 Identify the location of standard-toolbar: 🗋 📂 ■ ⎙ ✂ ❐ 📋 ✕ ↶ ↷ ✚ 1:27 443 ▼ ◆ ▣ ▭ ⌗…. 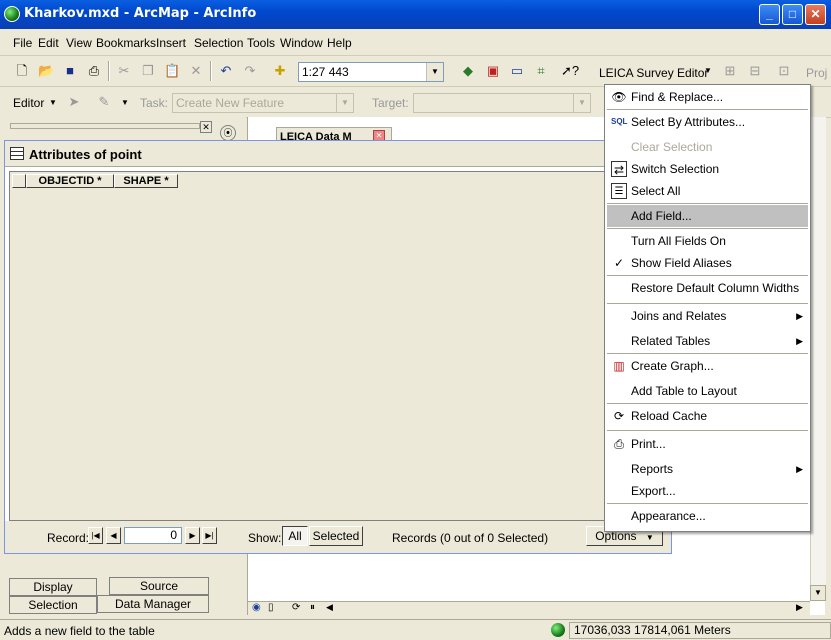
(415, 72).